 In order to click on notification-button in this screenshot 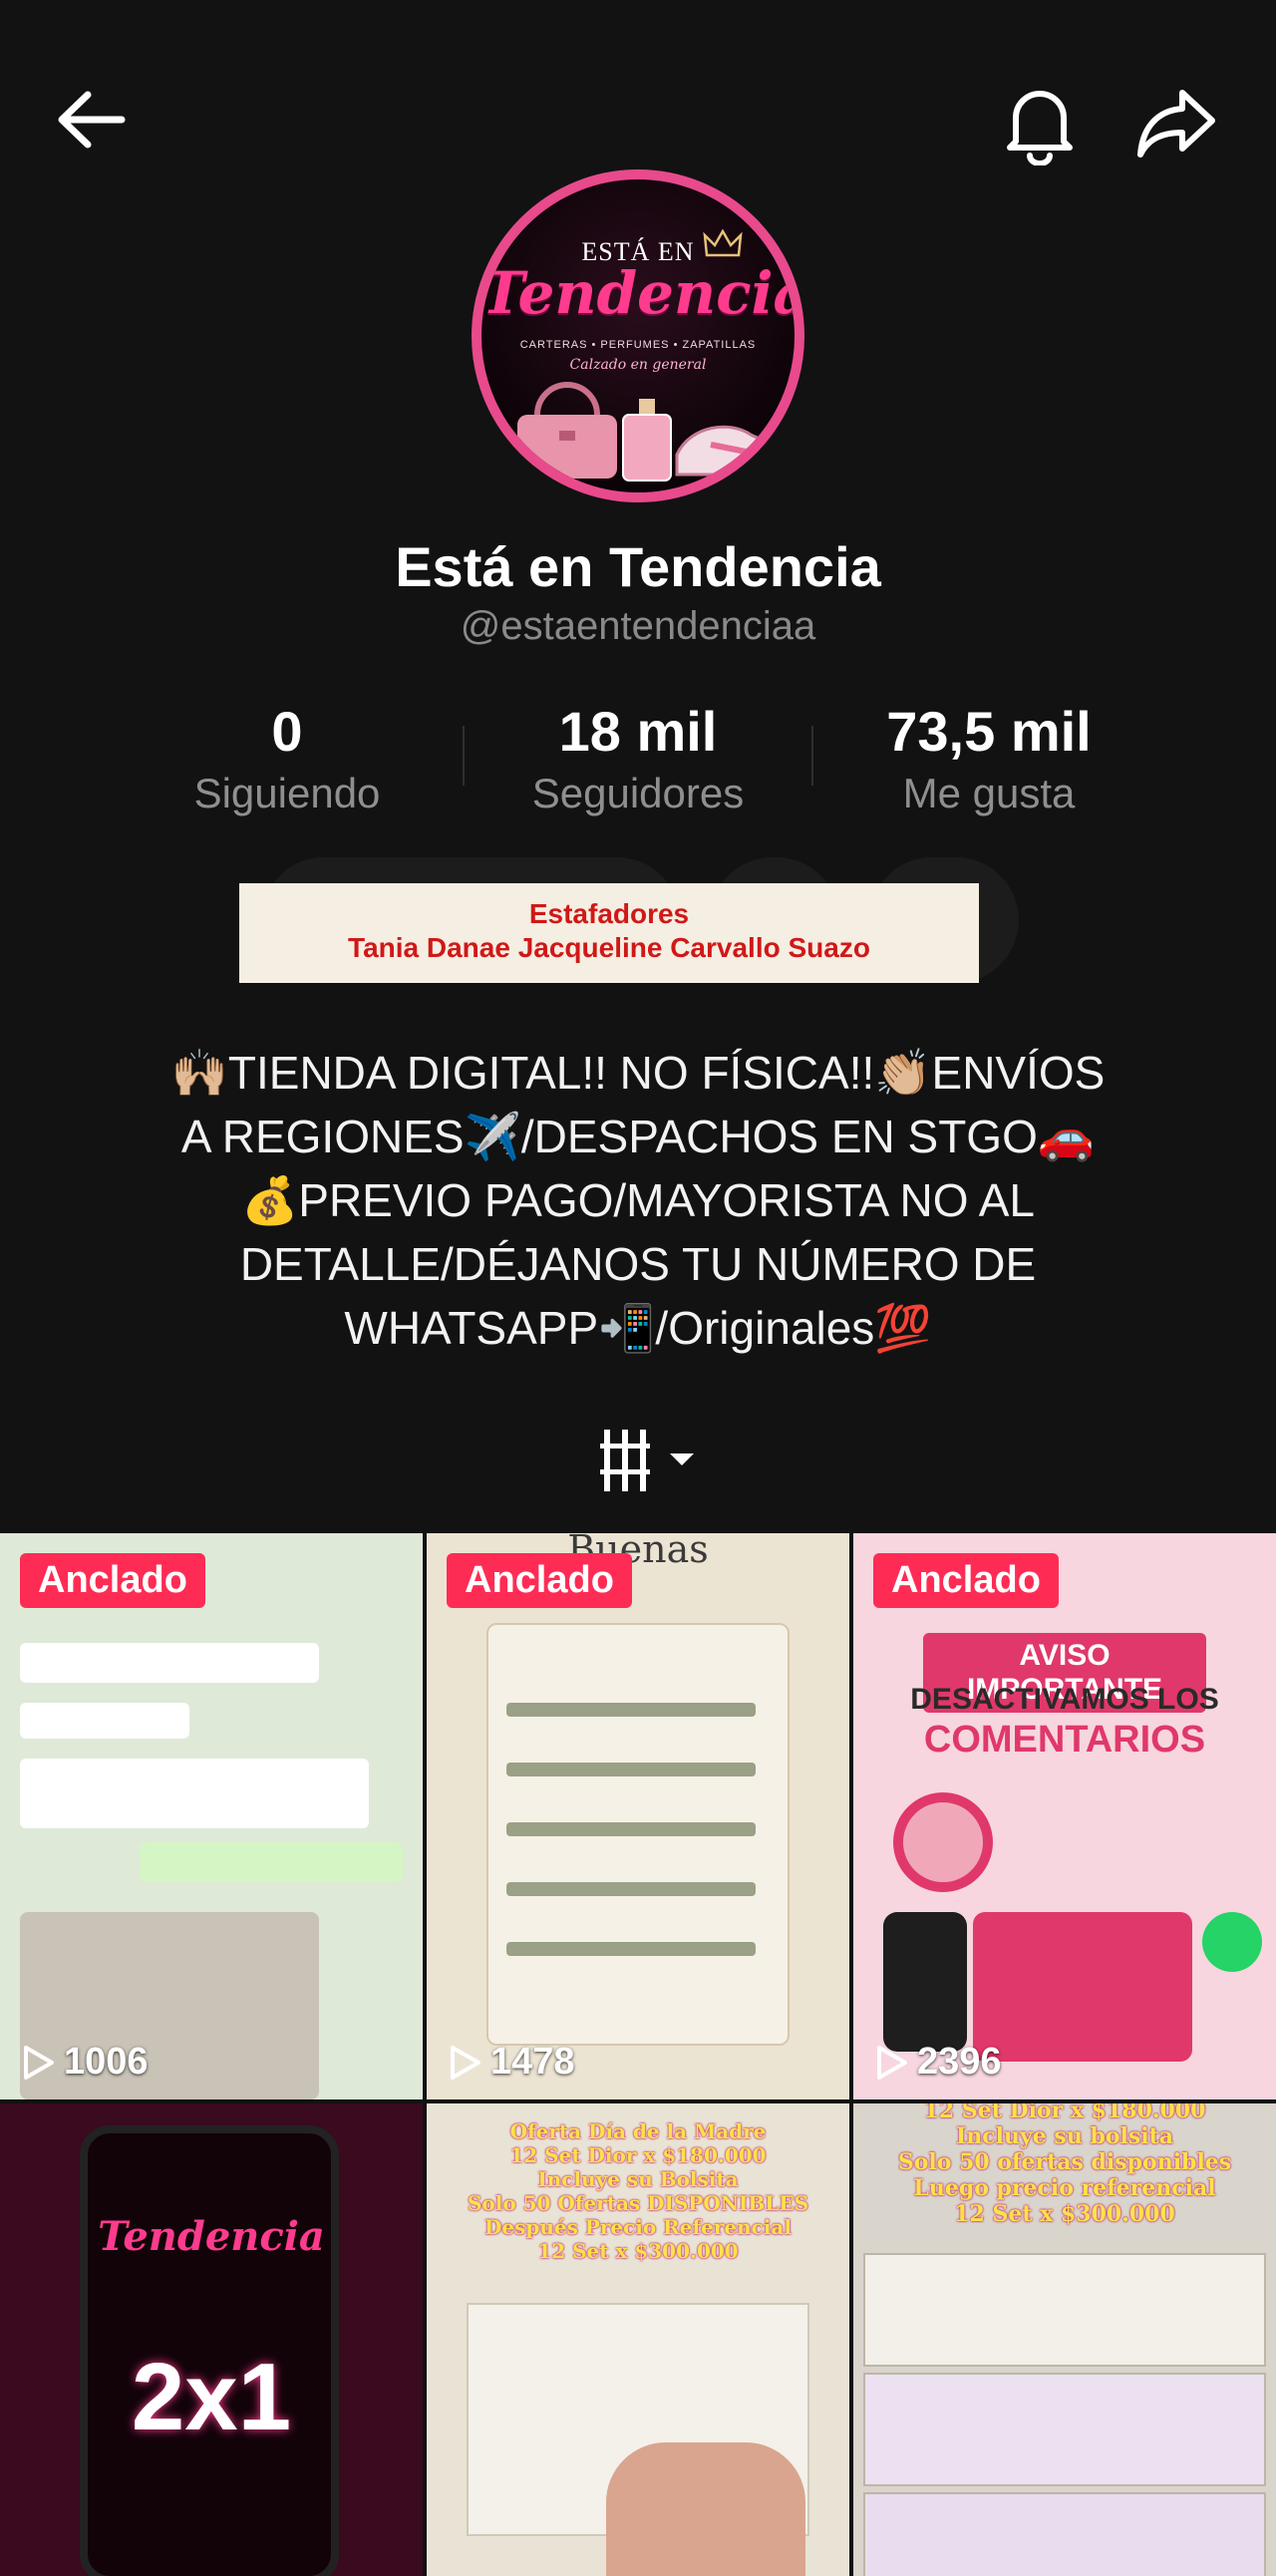, I will do `click(1040, 122)`.